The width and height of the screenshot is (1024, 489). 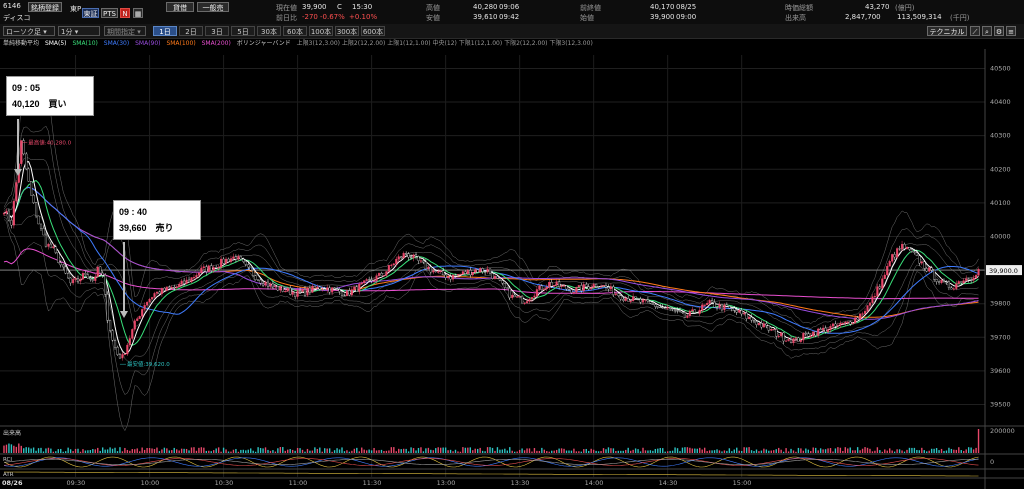 What do you see at coordinates (125, 31) in the screenshot?
I see `period-select: 期間指定 ▾` at bounding box center [125, 31].